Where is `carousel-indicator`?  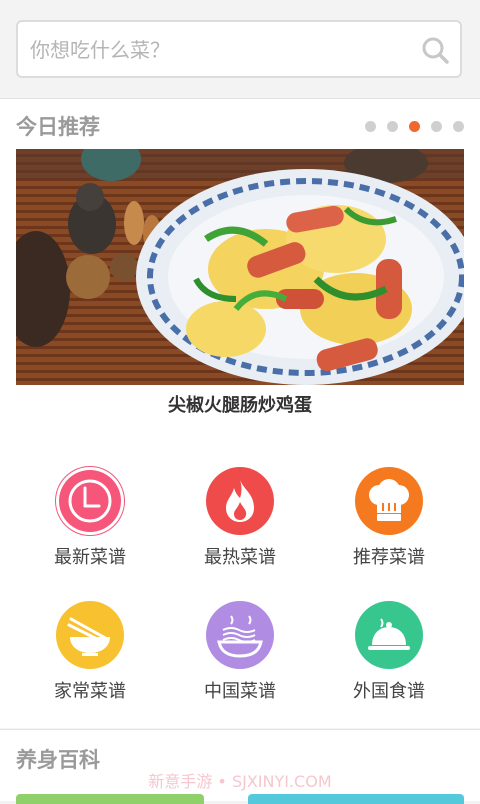 carousel-indicator is located at coordinates (414, 126).